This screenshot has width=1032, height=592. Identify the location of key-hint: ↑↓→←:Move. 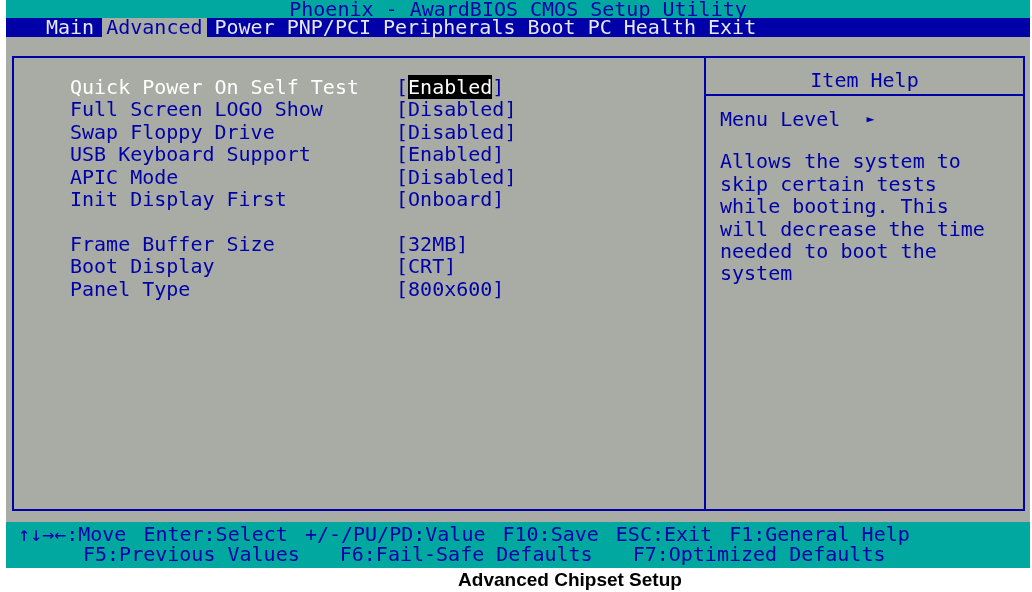
(72, 534).